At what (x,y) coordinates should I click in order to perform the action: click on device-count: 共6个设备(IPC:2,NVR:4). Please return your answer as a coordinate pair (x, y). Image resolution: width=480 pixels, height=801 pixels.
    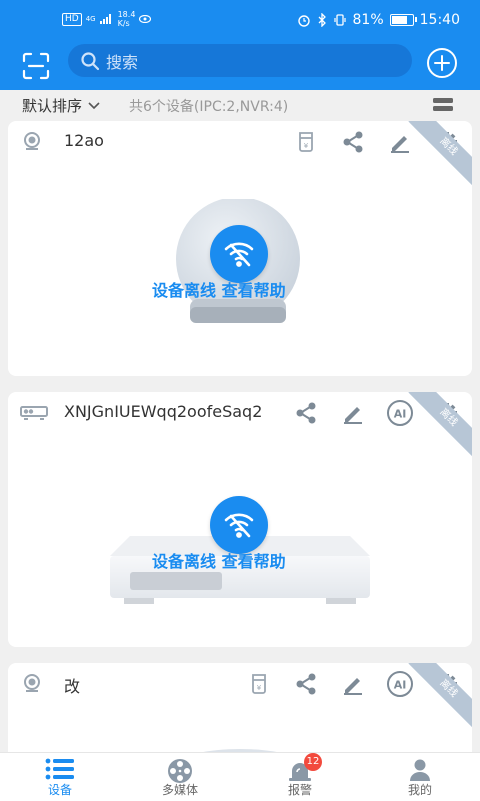
    Looking at the image, I should click on (209, 107).